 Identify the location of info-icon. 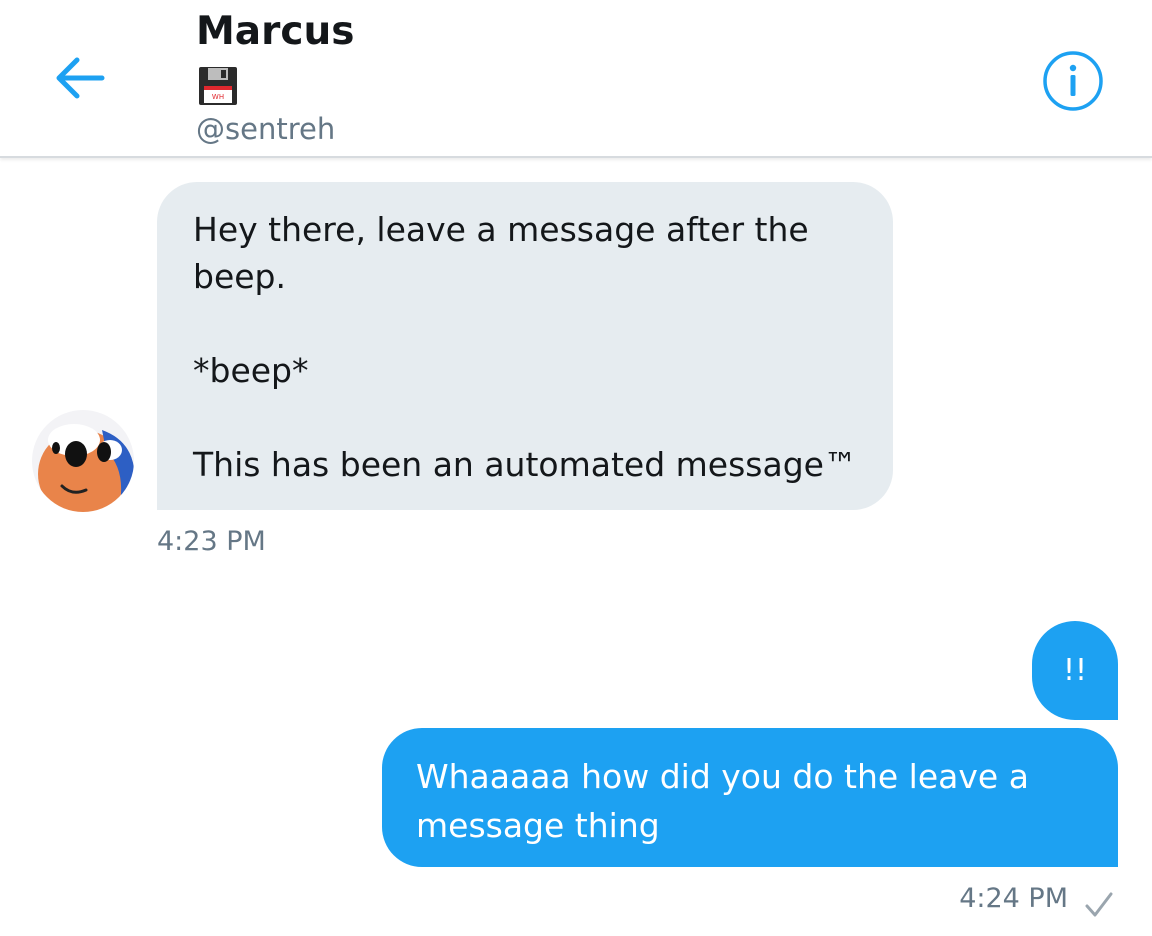
(1073, 81).